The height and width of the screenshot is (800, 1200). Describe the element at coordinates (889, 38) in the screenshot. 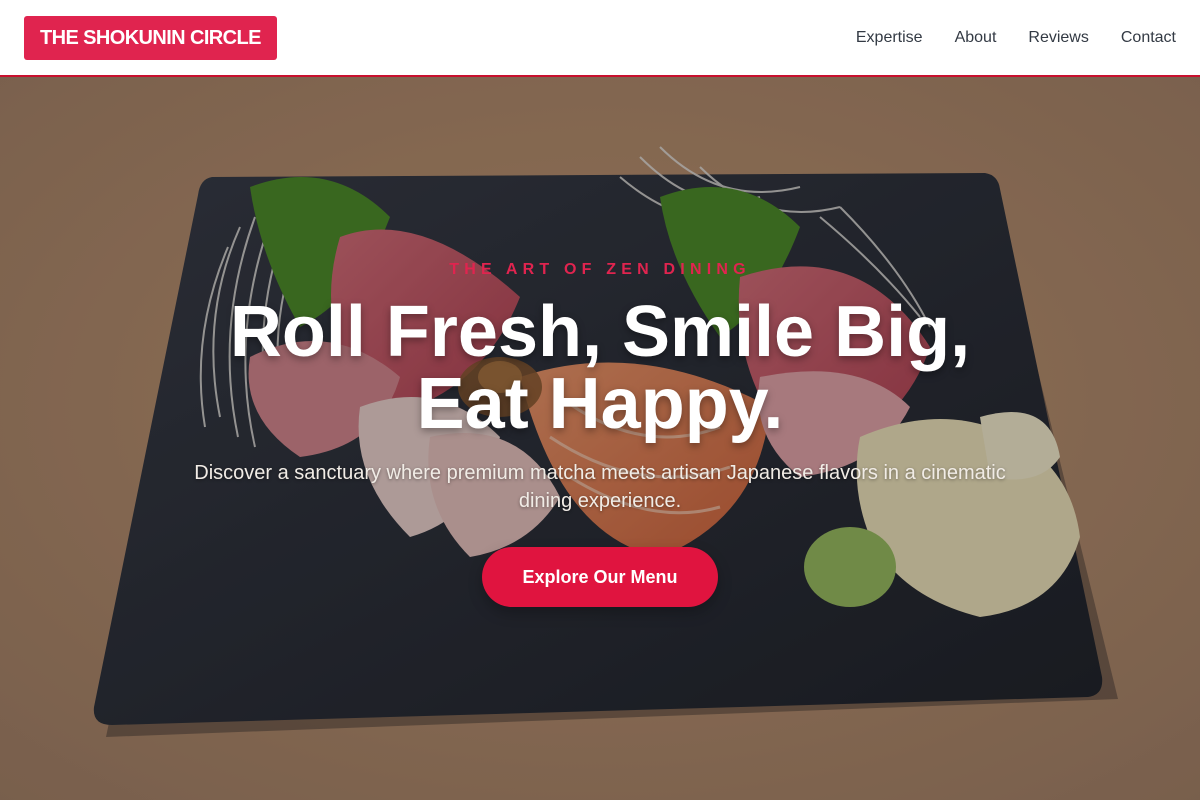

I see `nav-link-expertise: Expertise` at that location.